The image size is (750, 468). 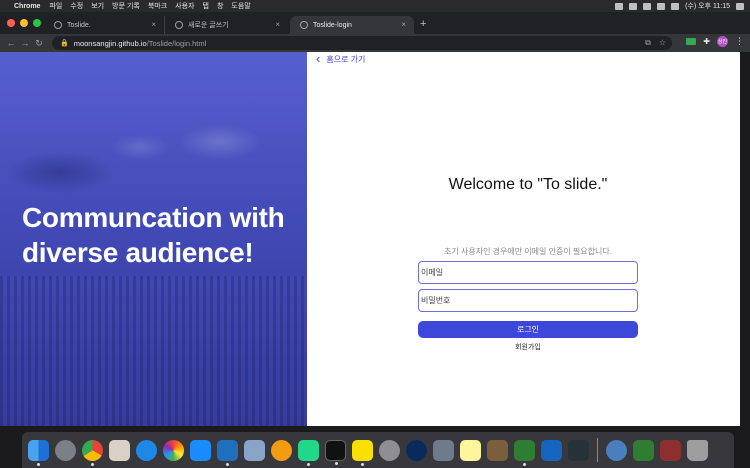 I want to click on password-field, so click(x=528, y=300).